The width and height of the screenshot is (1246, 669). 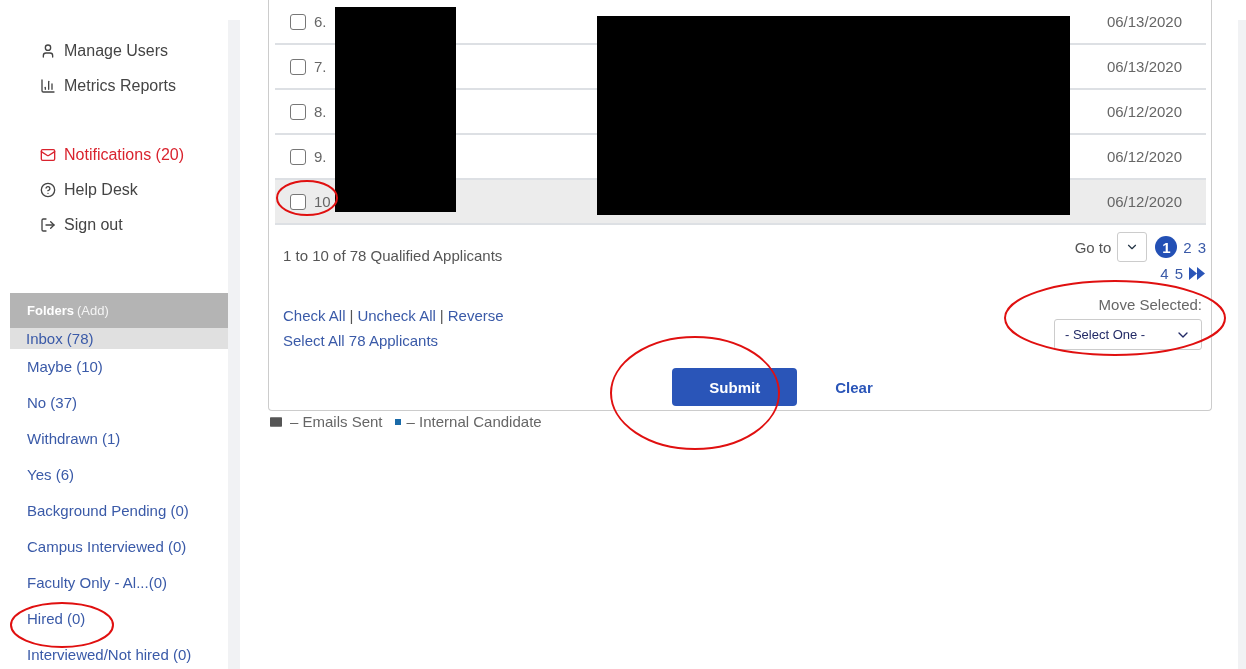 What do you see at coordinates (320, 156) in the screenshot?
I see `row-number: 9.` at bounding box center [320, 156].